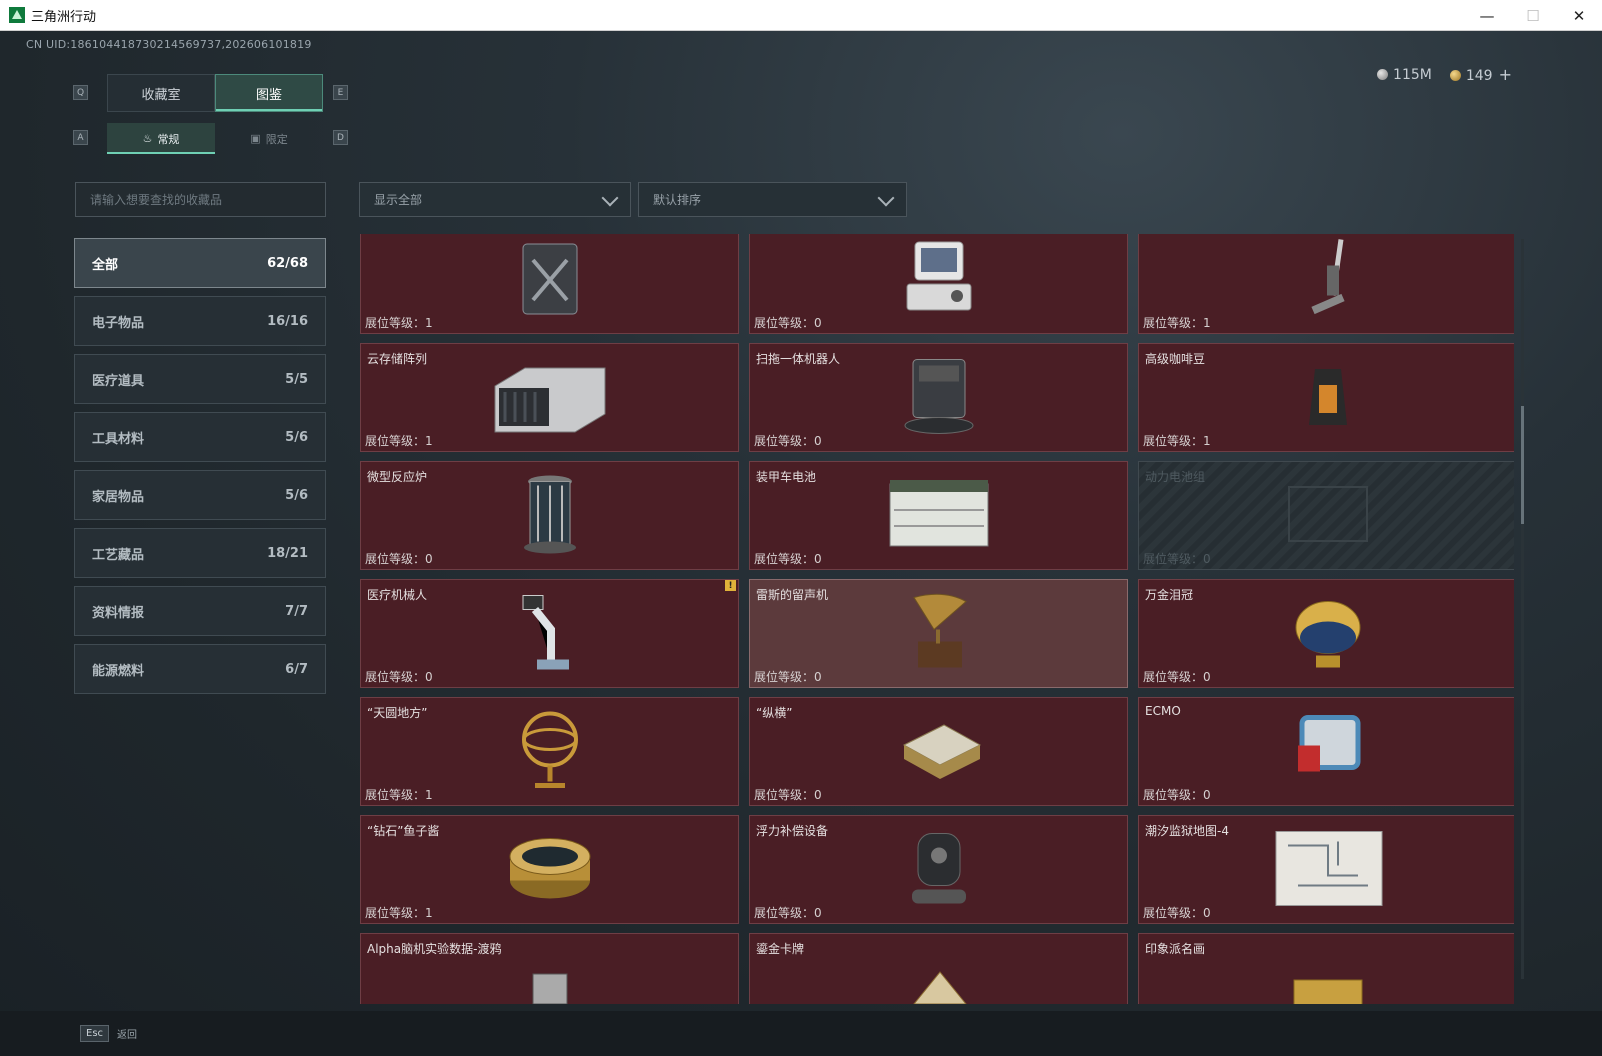  I want to click on filter-value: 显示全部, so click(398, 200).